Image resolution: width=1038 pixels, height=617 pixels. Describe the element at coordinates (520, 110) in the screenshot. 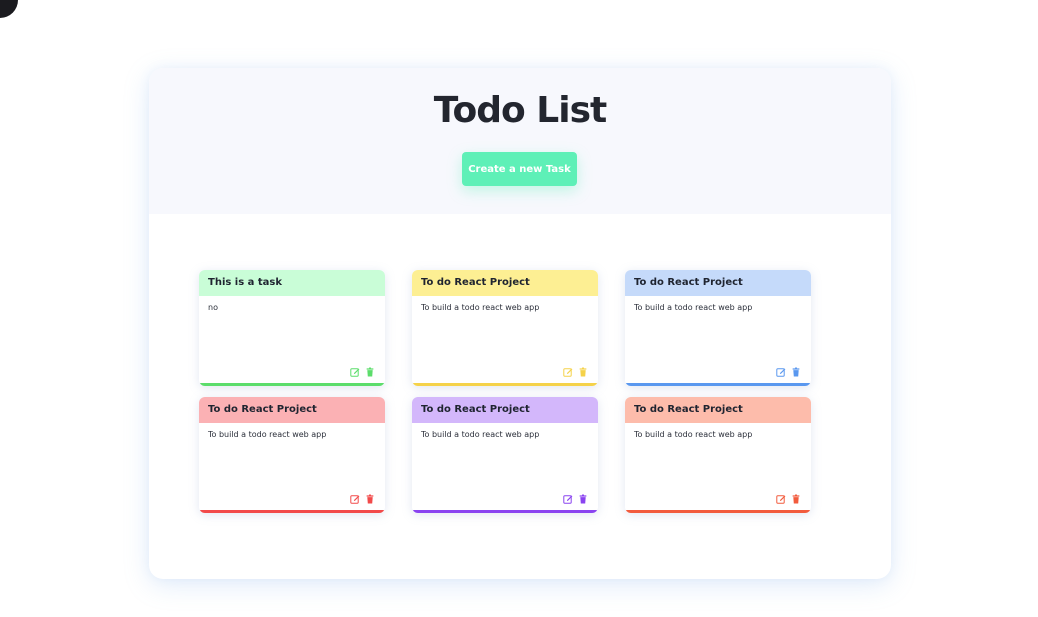

I see `page-title: Todo List` at that location.